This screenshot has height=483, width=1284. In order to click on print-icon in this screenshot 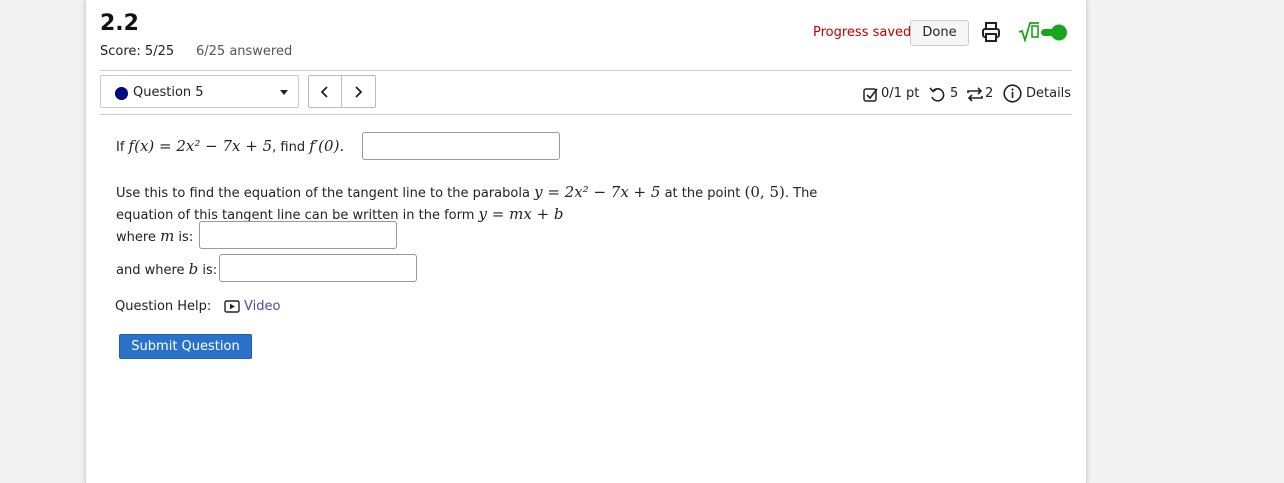, I will do `click(991, 32)`.